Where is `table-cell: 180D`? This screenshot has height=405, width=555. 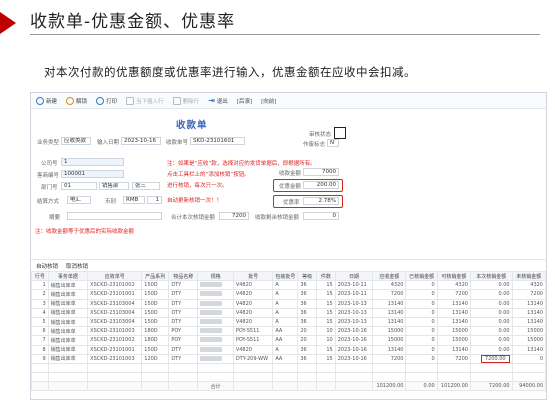 table-cell: 180D is located at coordinates (155, 331).